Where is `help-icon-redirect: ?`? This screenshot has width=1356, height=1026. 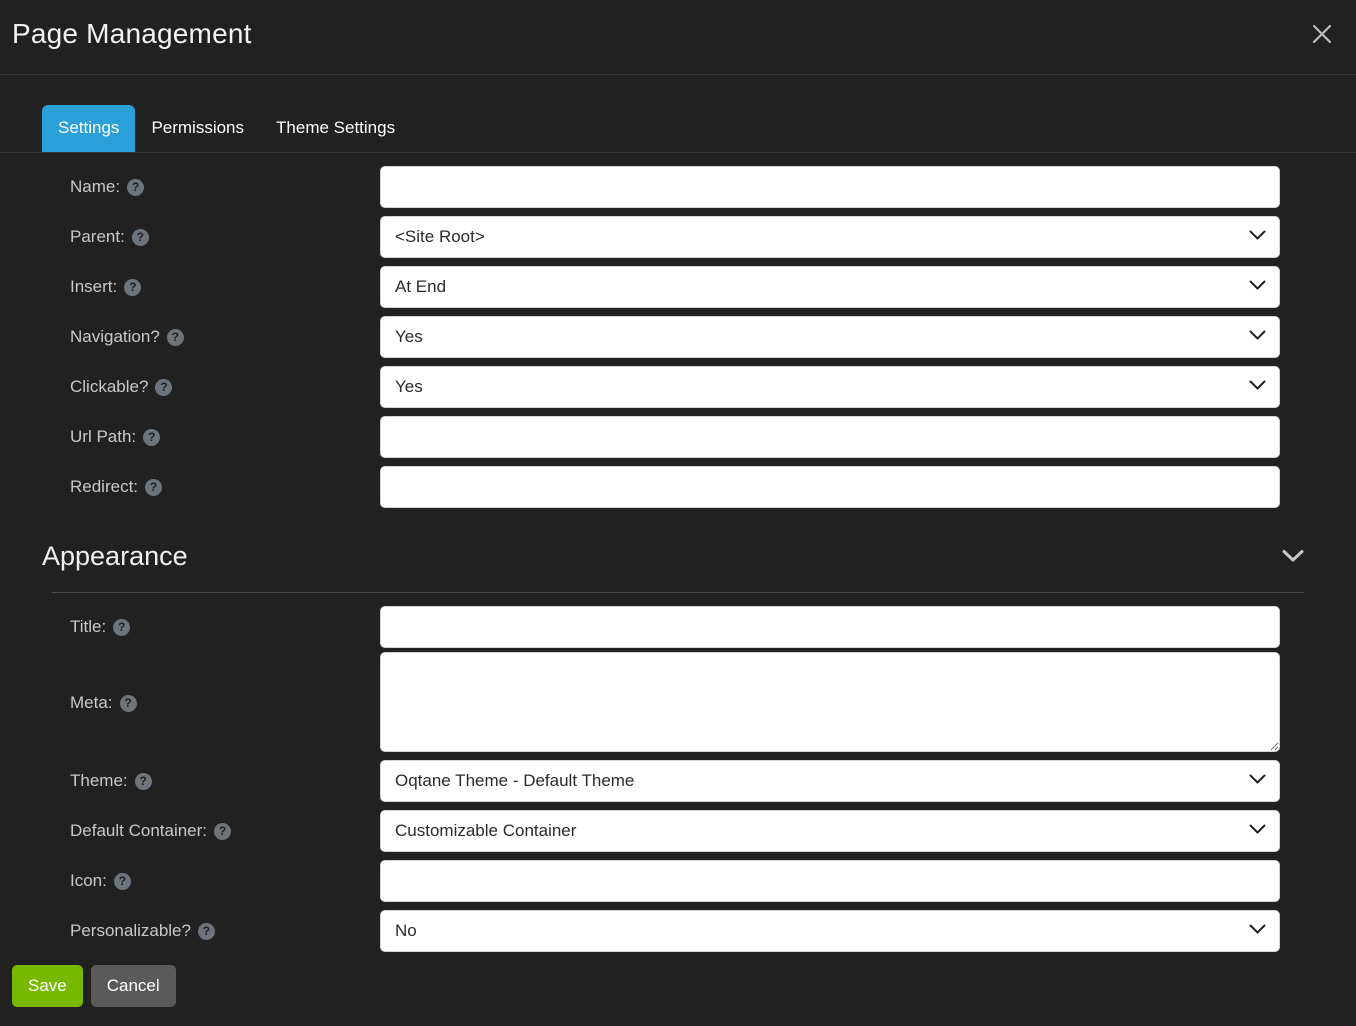
help-icon-redirect: ? is located at coordinates (154, 487).